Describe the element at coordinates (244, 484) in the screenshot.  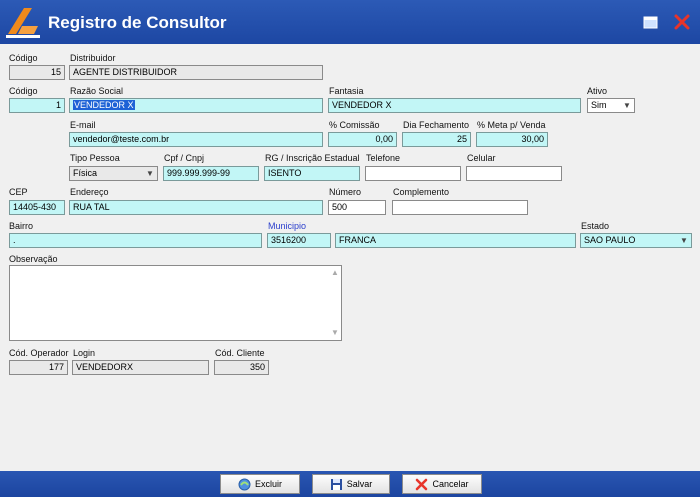
I see `delete-icon` at that location.